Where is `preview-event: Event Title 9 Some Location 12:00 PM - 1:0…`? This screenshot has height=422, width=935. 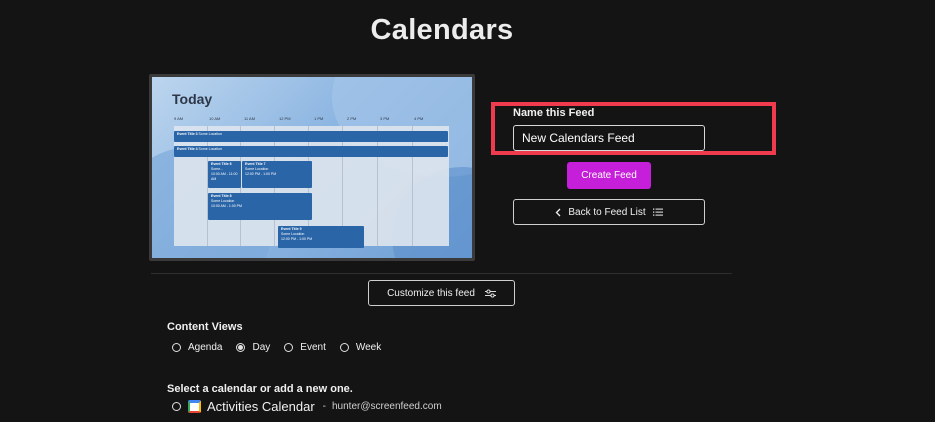 preview-event: Event Title 9 Some Location 12:00 PM - 1:0… is located at coordinates (321, 237).